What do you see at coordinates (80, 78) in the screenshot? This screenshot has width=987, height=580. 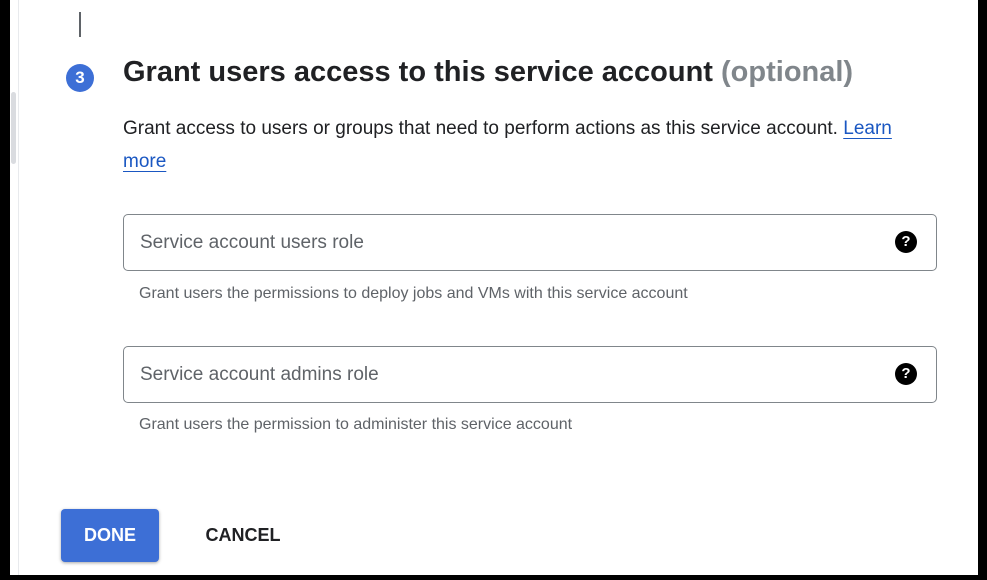 I see `step-number-badge: 3` at bounding box center [80, 78].